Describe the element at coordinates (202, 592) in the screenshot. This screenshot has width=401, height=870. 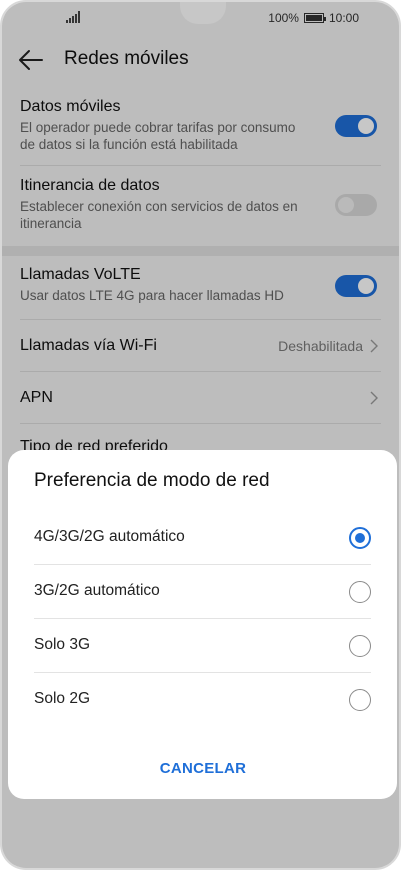
I see `option-3g-2g-auto: 3G/2G automático` at that location.